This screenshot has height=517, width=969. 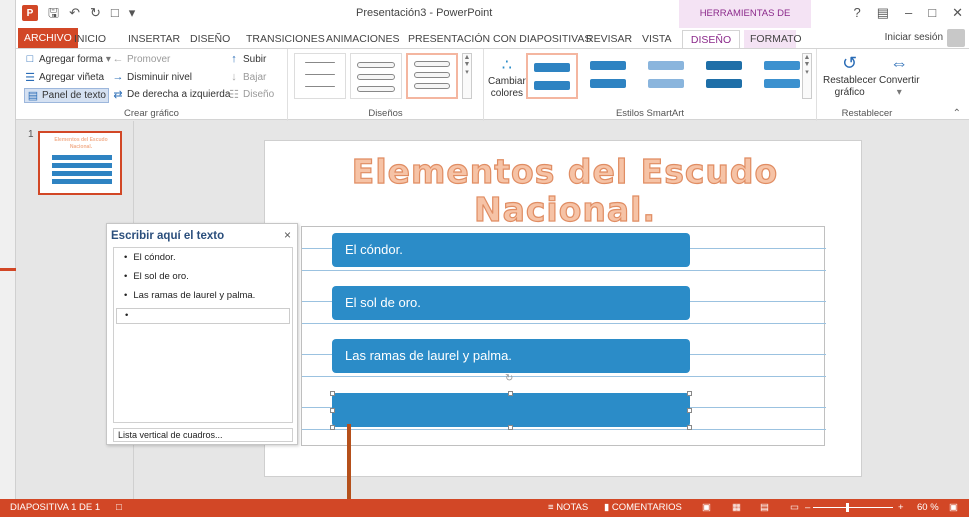 I want to click on style-option-selected, so click(x=552, y=76).